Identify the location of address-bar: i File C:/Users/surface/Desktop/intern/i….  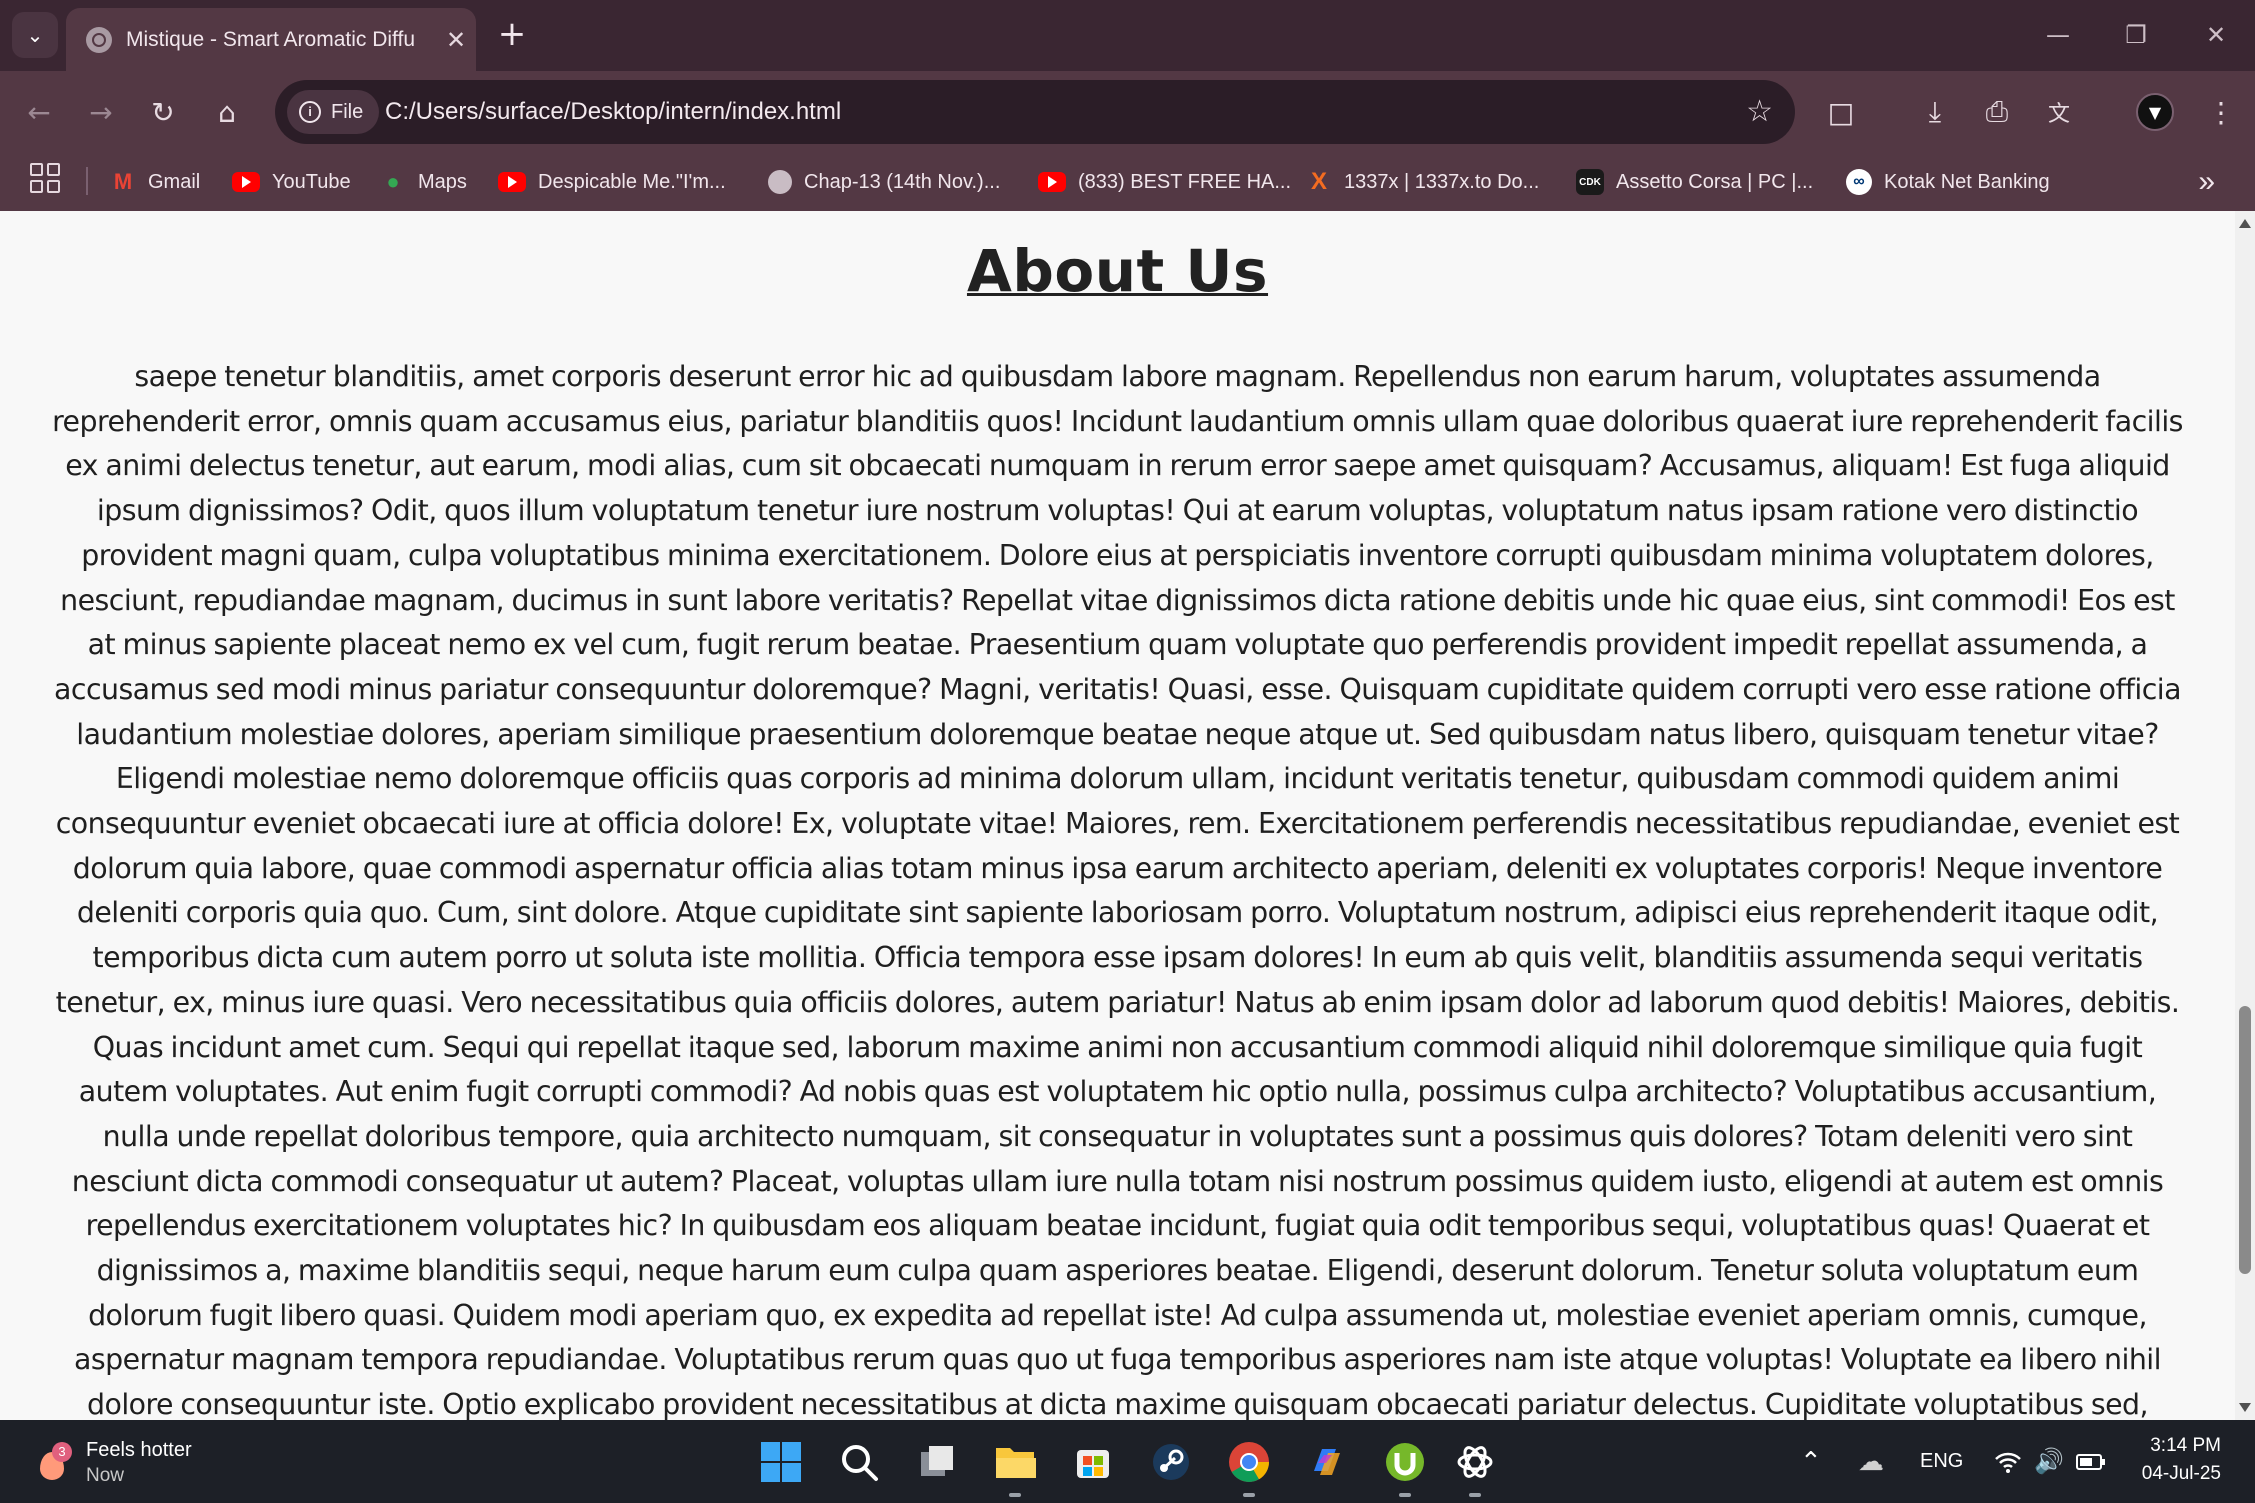
(1035, 112).